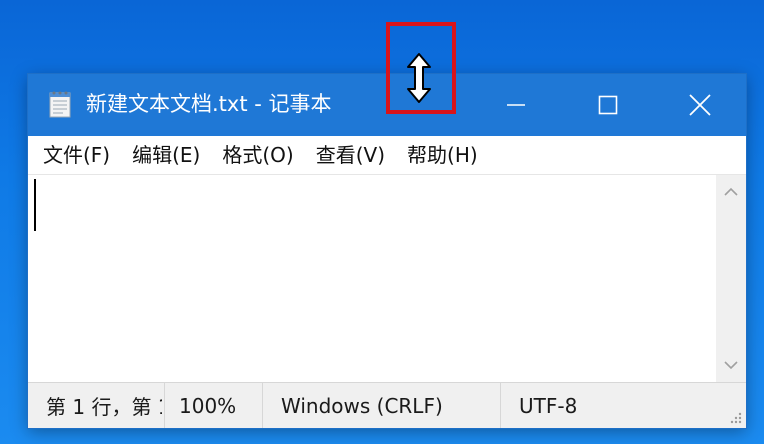 The height and width of the screenshot is (444, 764). What do you see at coordinates (209, 104) in the screenshot?
I see `window-title: 新建文本文档.txt - 记事本` at bounding box center [209, 104].